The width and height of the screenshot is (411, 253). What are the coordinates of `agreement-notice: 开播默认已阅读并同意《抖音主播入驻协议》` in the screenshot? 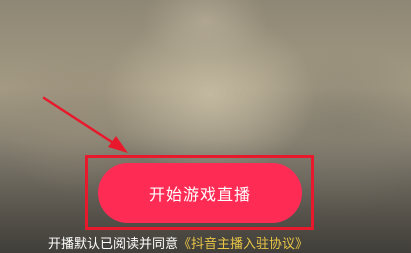 It's located at (178, 244).